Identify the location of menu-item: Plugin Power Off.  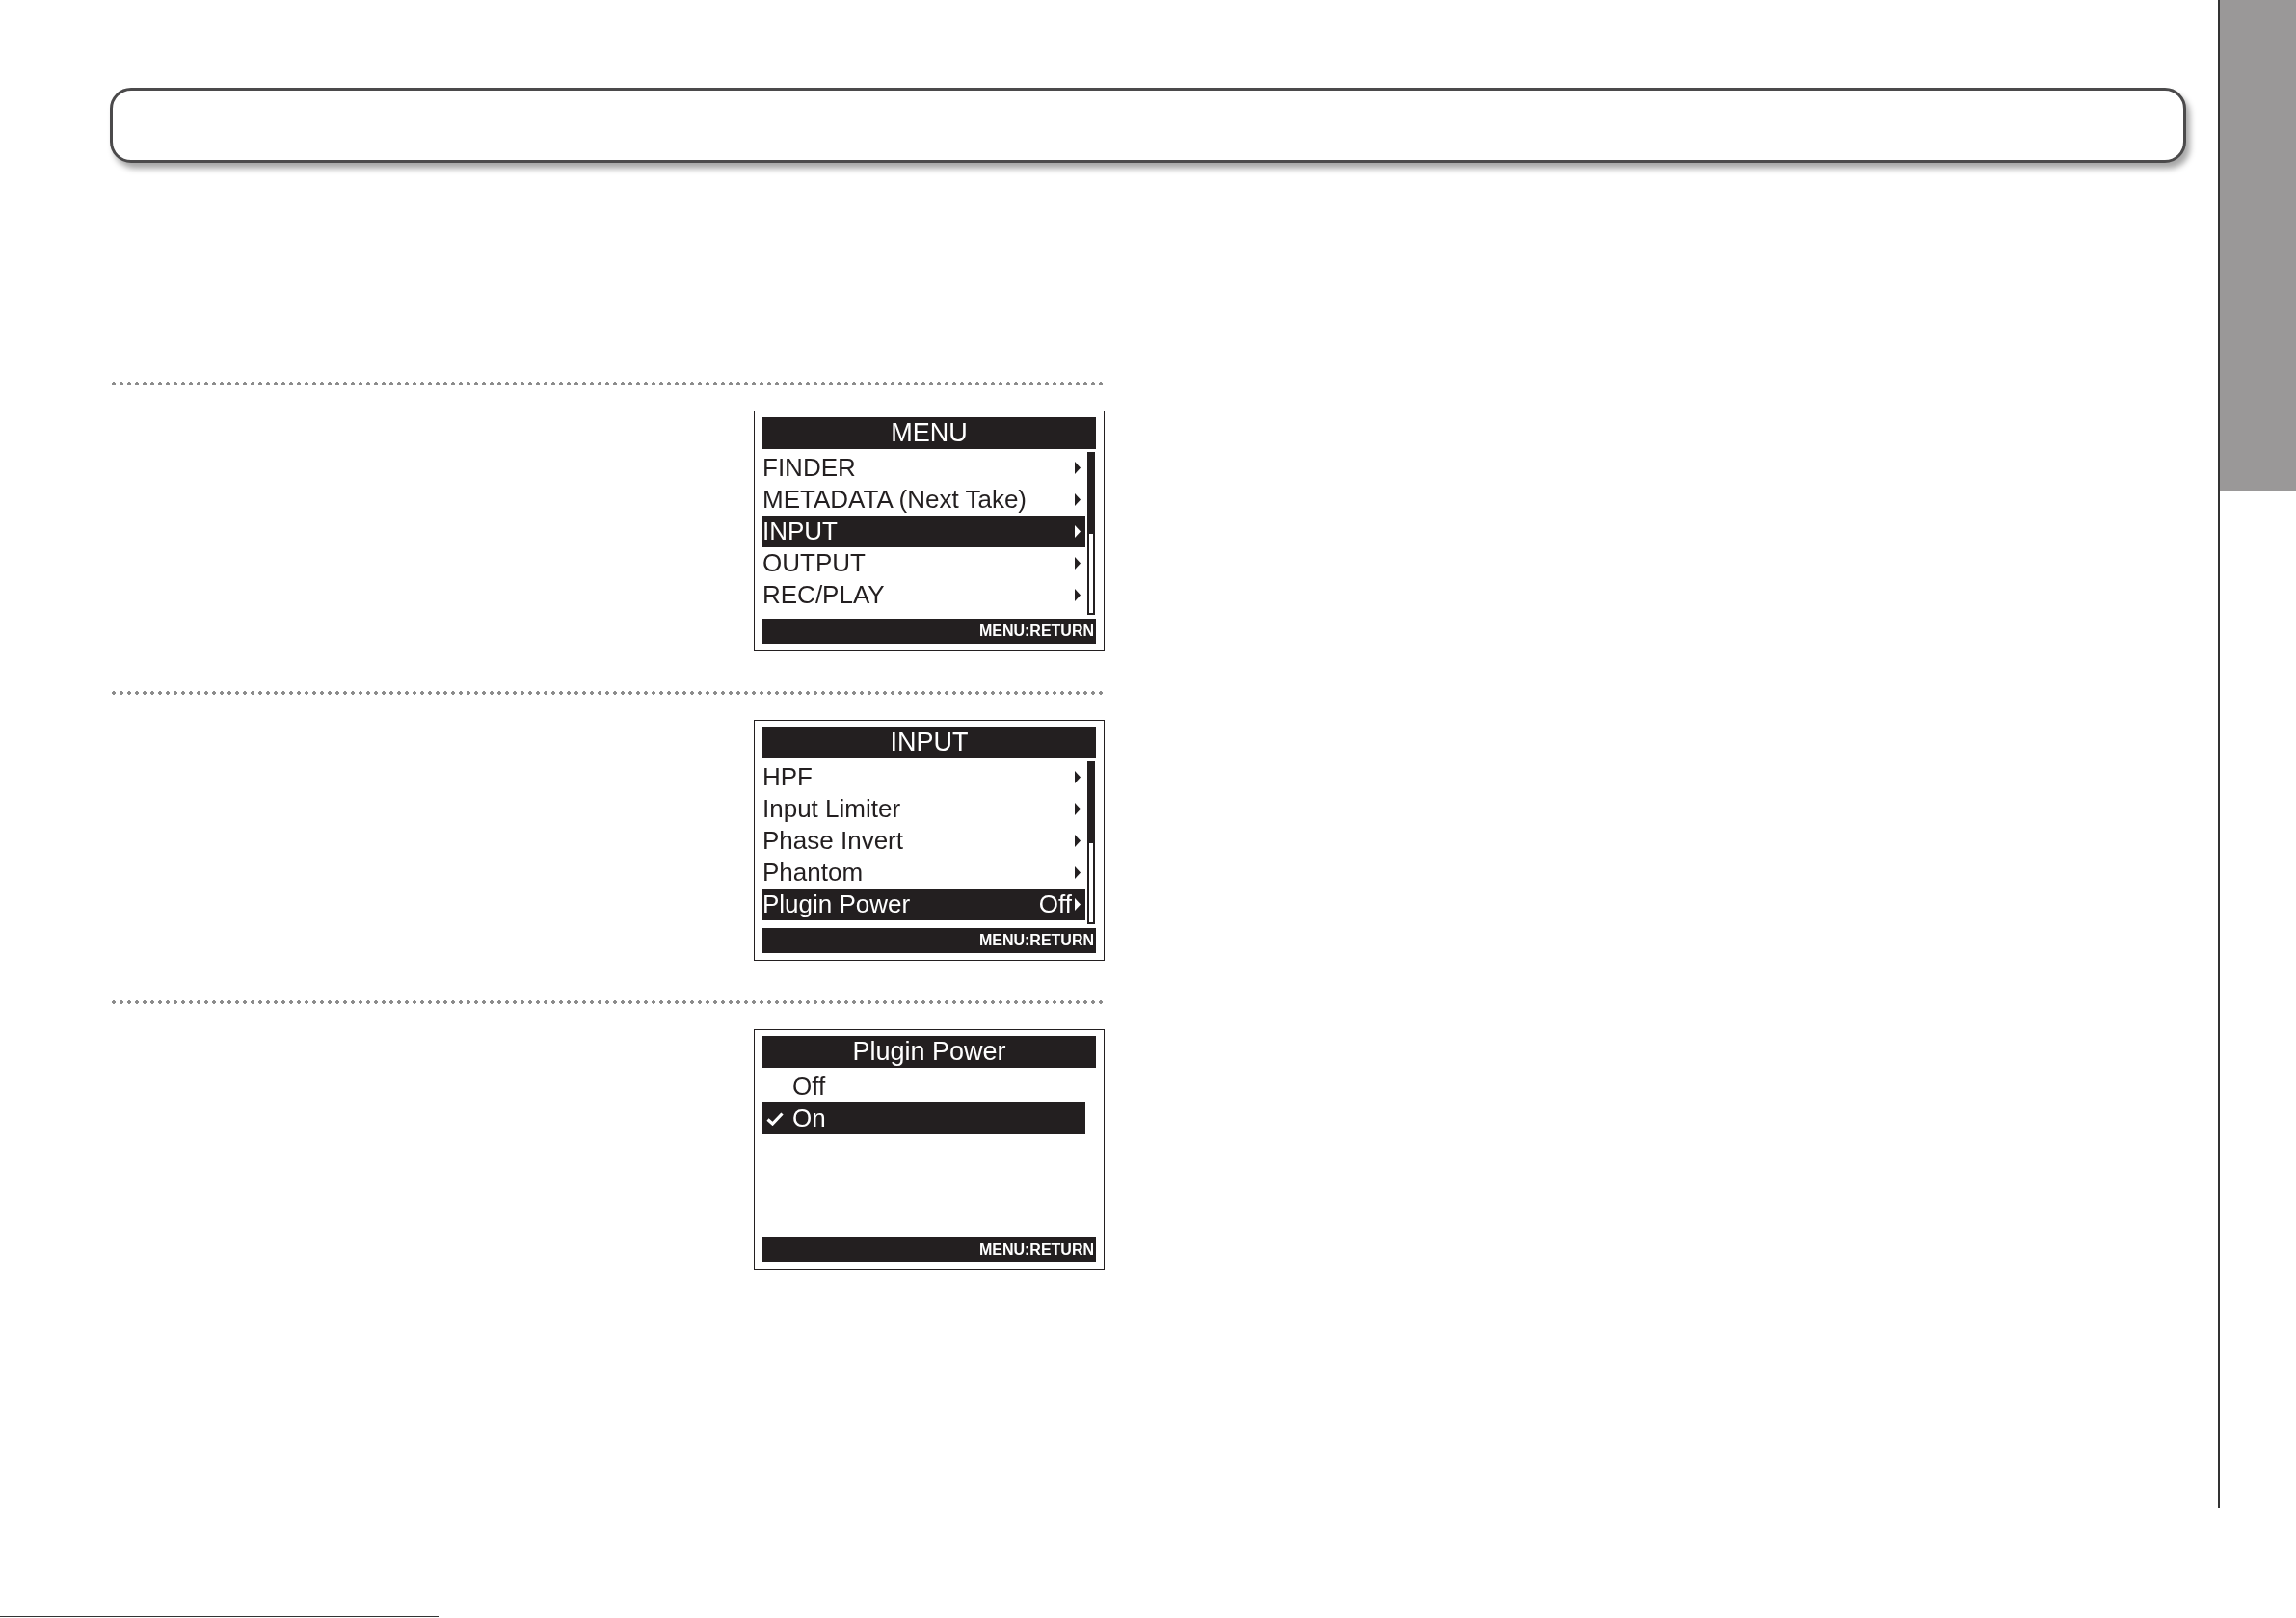
(924, 904).